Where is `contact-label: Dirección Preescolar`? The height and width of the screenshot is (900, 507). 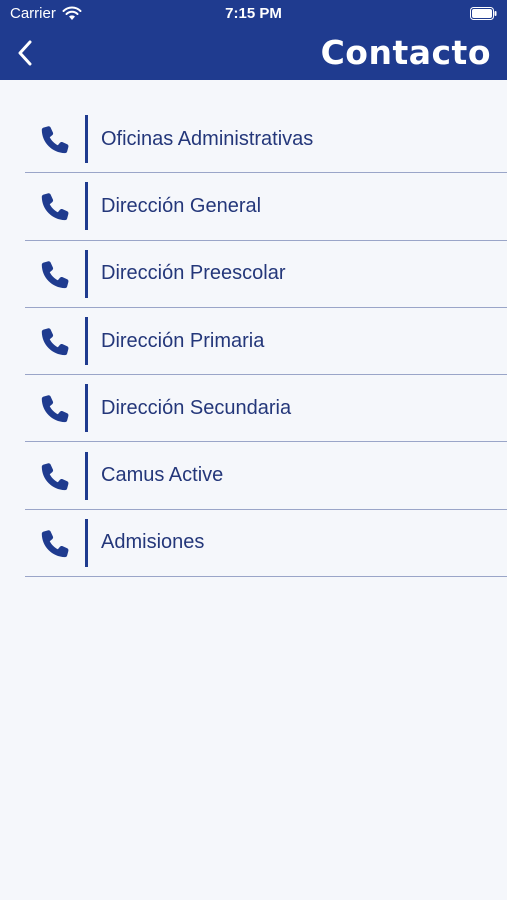
contact-label: Dirección Preescolar is located at coordinates (193, 273).